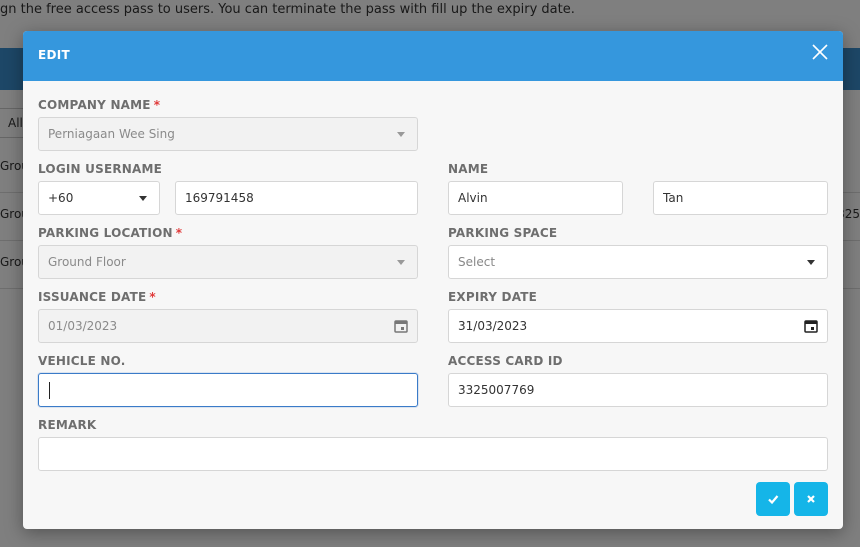 The height and width of the screenshot is (547, 860). Describe the element at coordinates (505, 361) in the screenshot. I see `access-card-id-label: ACCESS CARD ID` at that location.